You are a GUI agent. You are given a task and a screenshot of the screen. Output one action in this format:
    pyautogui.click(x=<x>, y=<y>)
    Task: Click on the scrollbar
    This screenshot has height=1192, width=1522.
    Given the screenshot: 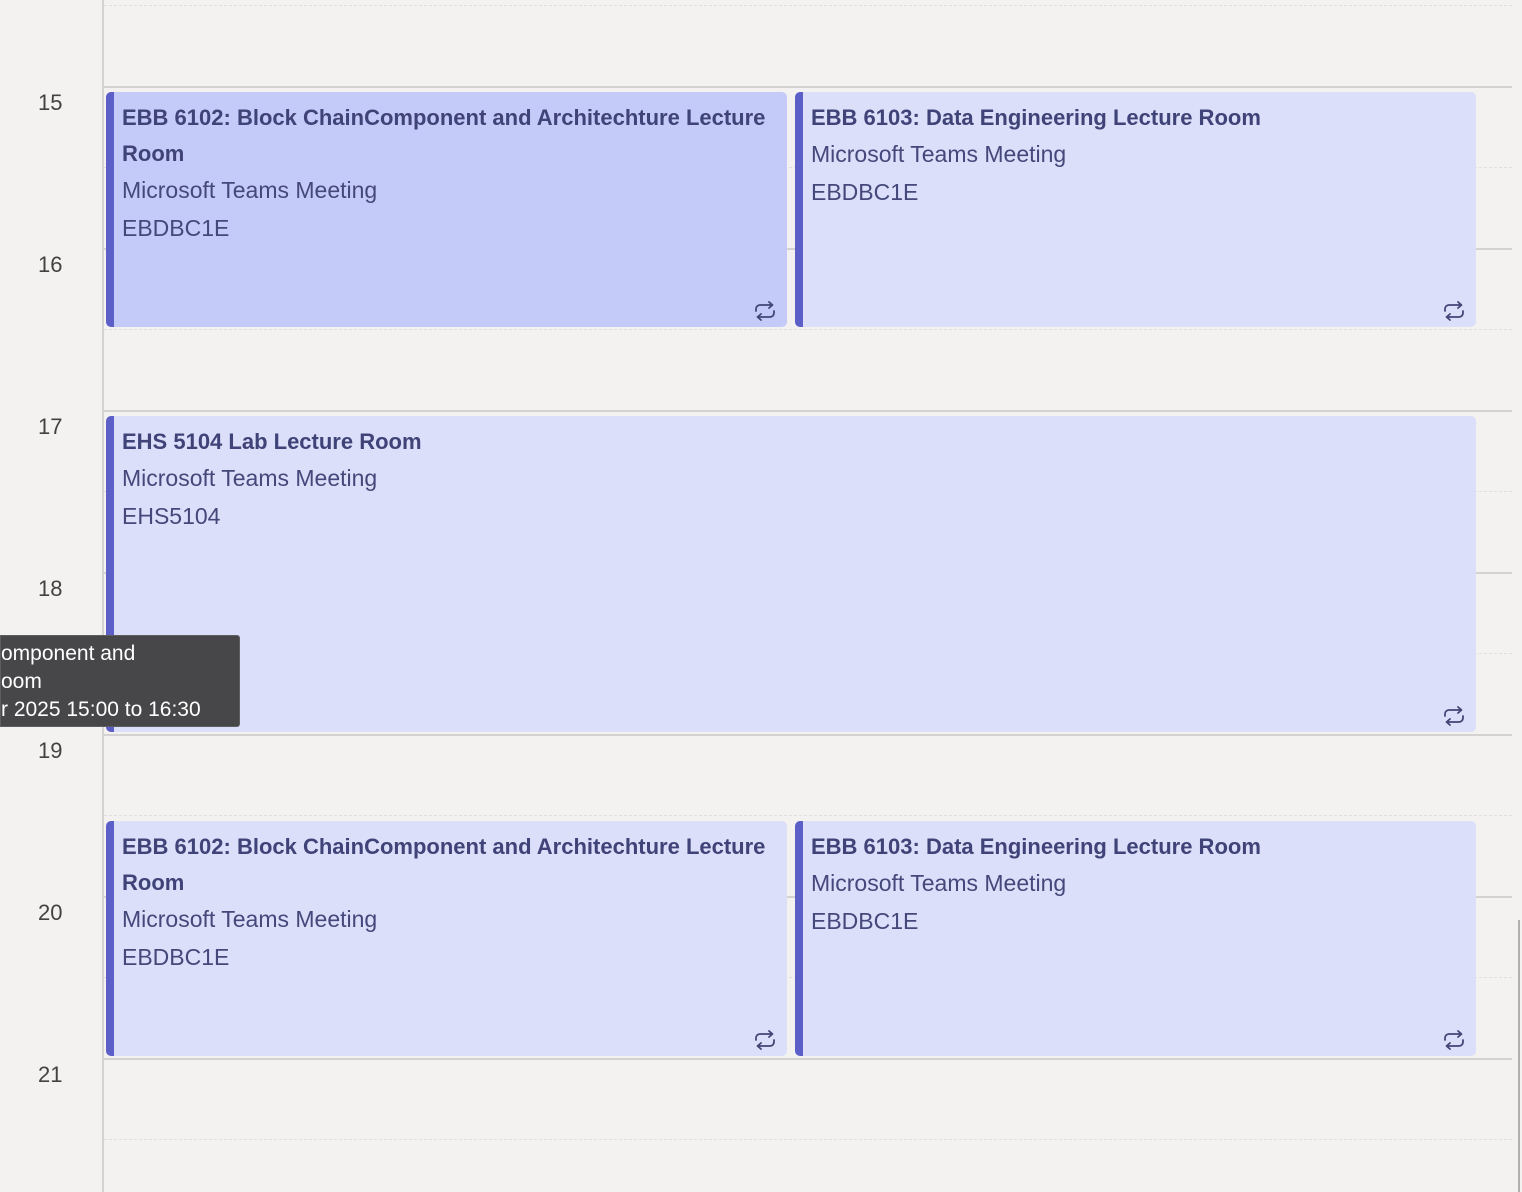 What is the action you would take?
    pyautogui.click(x=1519, y=1056)
    